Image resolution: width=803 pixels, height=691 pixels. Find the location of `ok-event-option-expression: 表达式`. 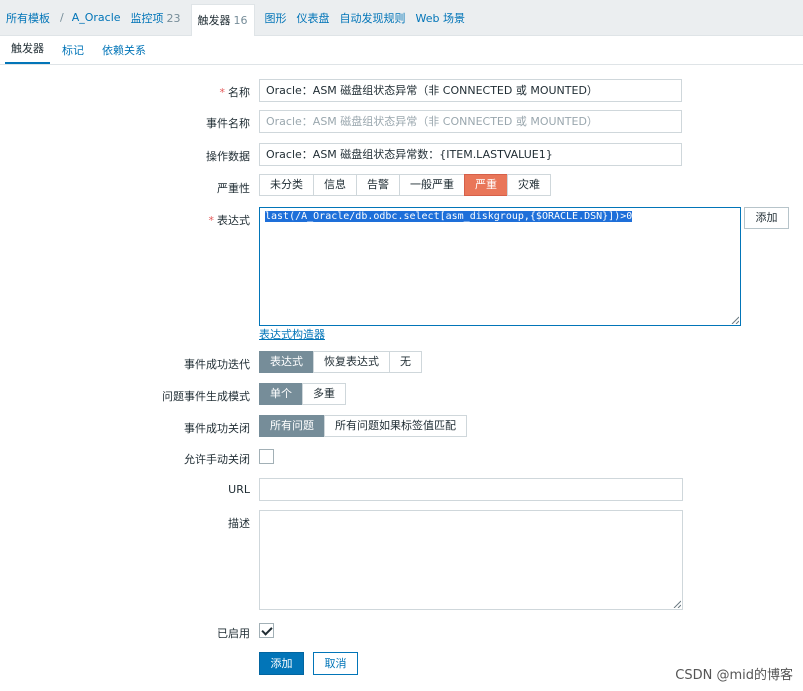

ok-event-option-expression: 表达式 is located at coordinates (286, 362).